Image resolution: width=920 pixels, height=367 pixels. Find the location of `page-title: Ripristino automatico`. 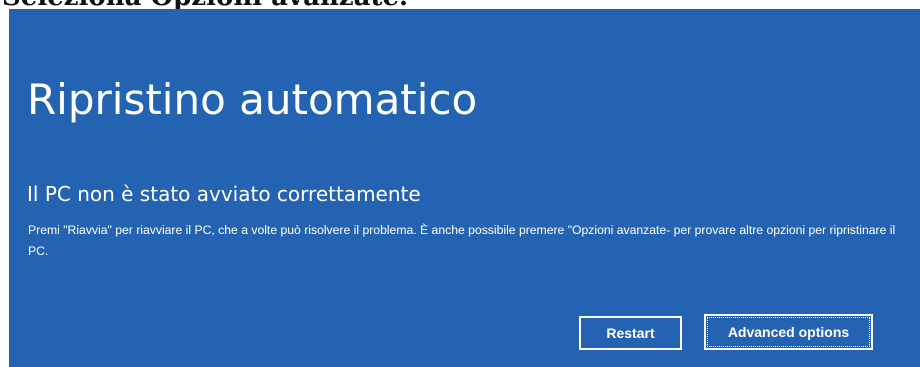

page-title: Ripristino automatico is located at coordinates (252, 99).